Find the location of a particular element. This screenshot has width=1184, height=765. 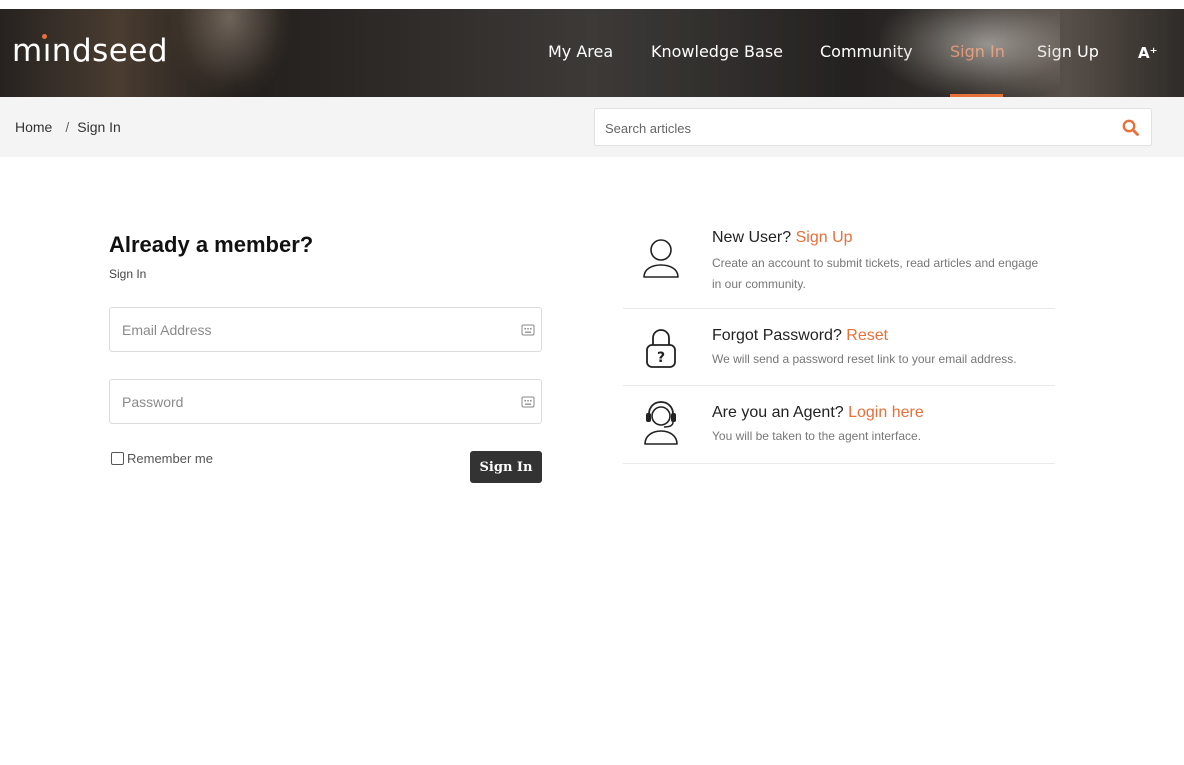

nav-sign-in: Sign In is located at coordinates (977, 51).